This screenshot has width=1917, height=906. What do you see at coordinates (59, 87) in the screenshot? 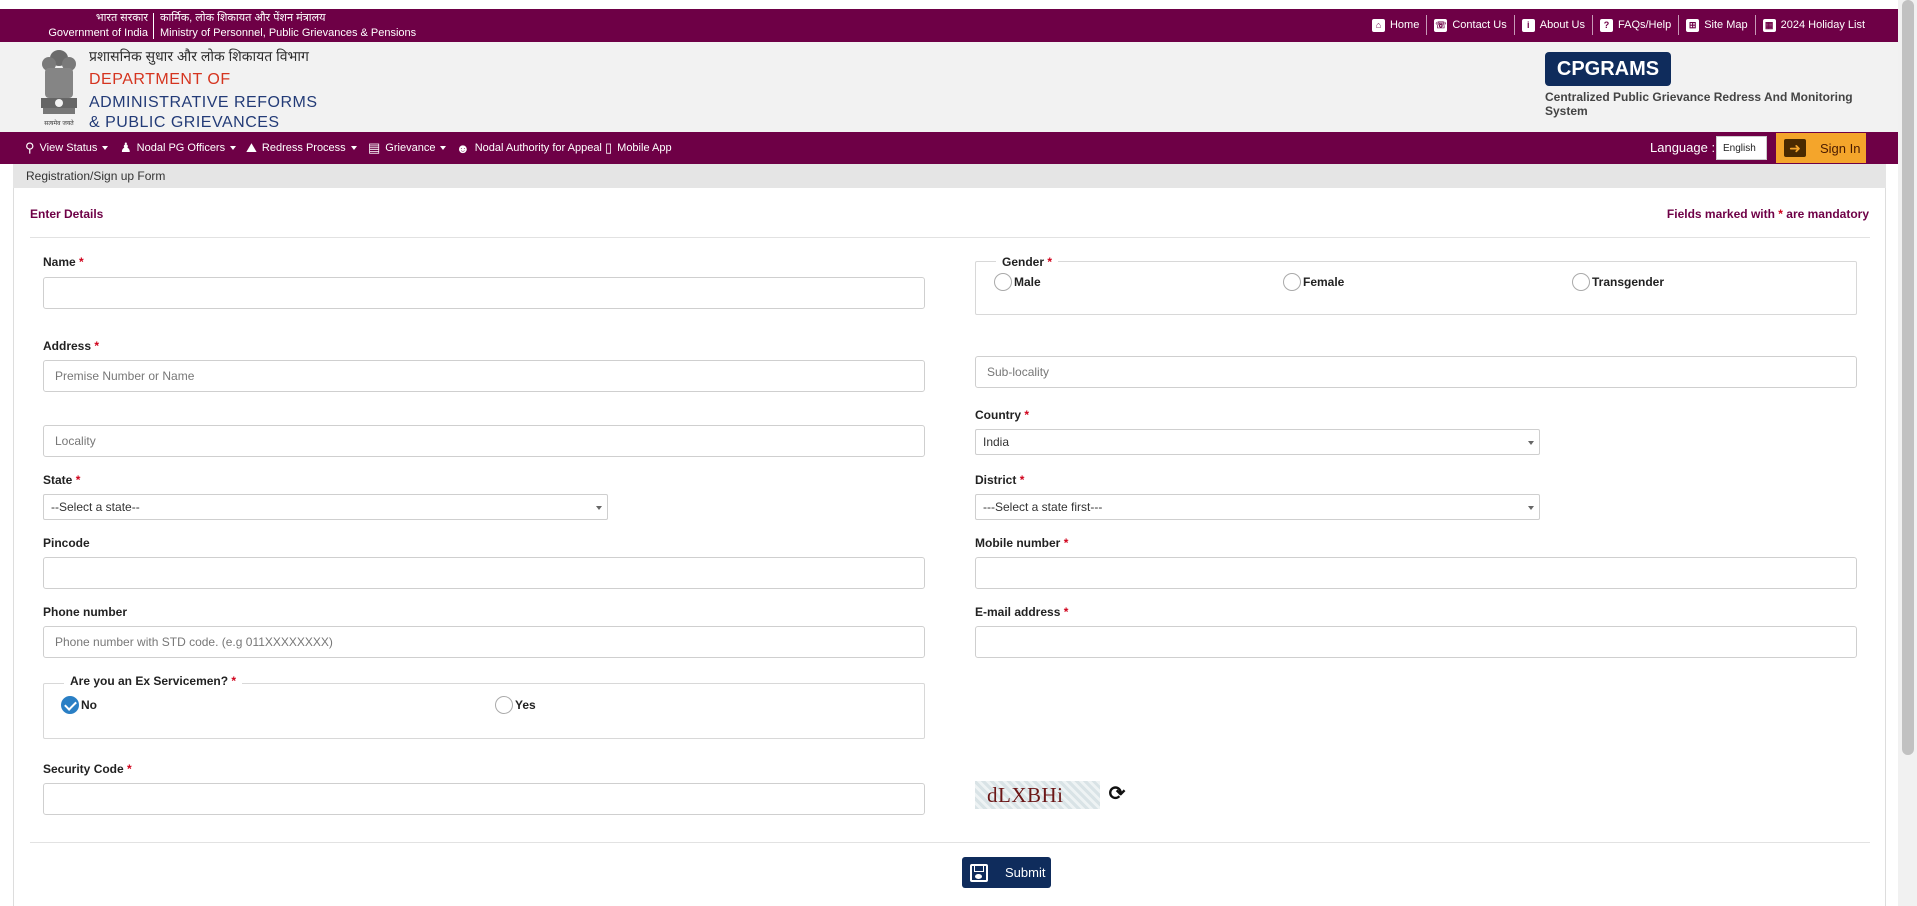
I see `national-emblem-icon: सत्यमेव जयते` at bounding box center [59, 87].